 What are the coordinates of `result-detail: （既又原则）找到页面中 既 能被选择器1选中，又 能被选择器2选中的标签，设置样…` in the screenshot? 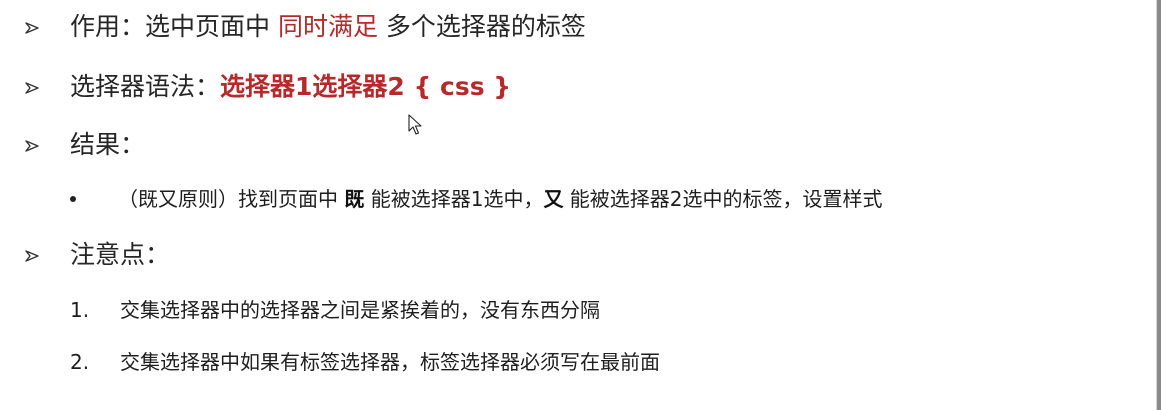 It's located at (500, 199).